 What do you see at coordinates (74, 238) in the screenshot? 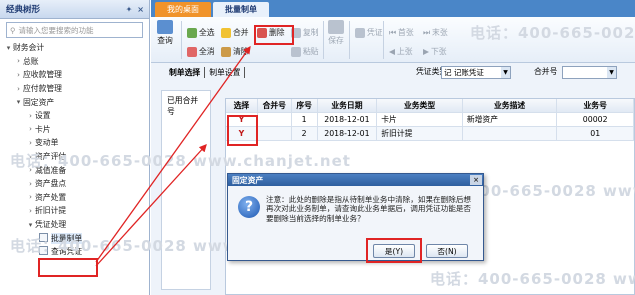
I see `nav-item: 批量制单` at bounding box center [74, 238].